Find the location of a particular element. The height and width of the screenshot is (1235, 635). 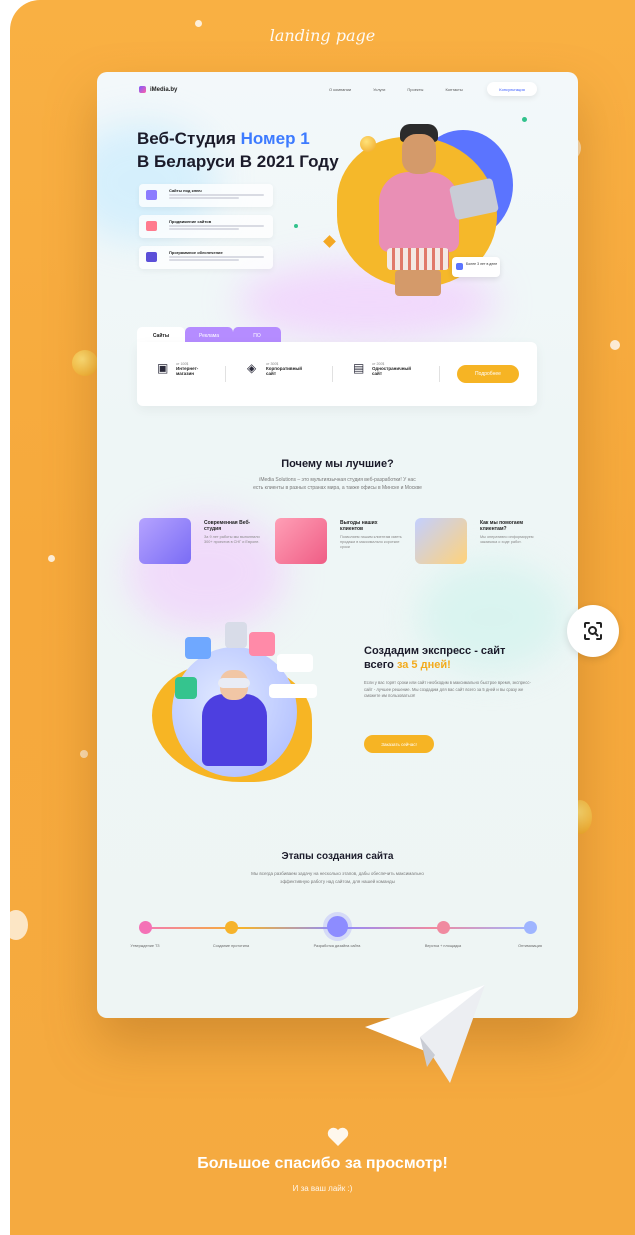

service-item: ▤ от 200$ Одностраничный сайт is located at coordinates (382, 369).